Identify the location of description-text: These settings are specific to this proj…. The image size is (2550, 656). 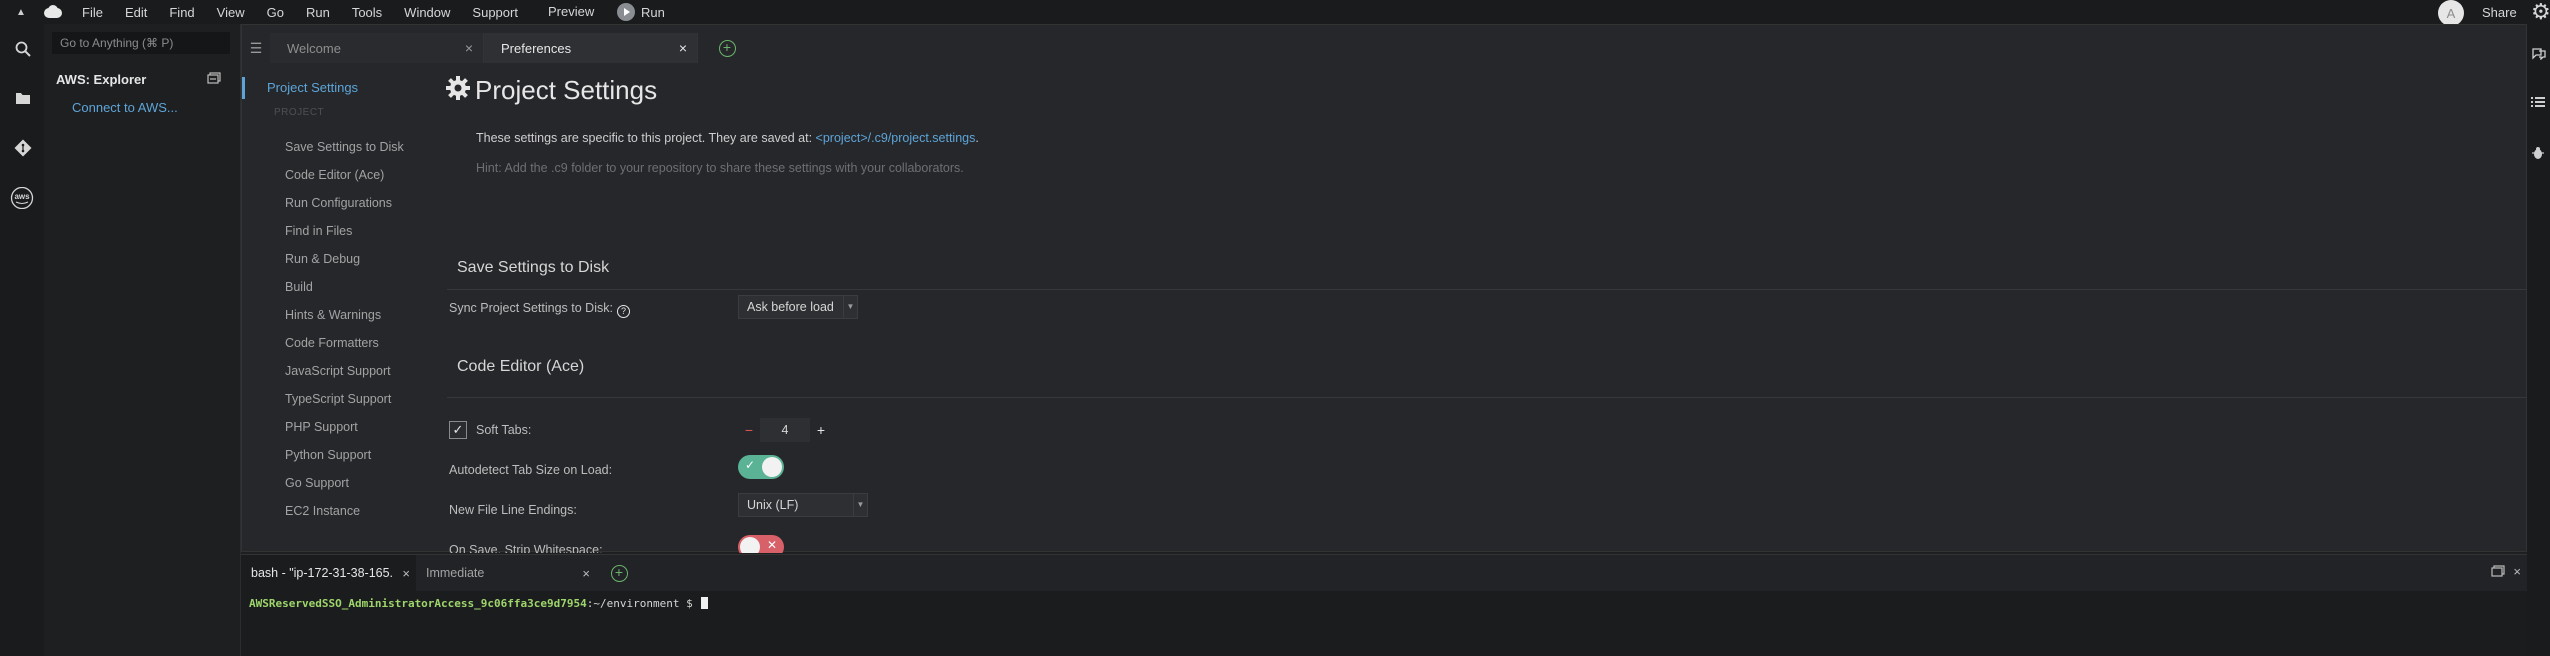
(644, 138).